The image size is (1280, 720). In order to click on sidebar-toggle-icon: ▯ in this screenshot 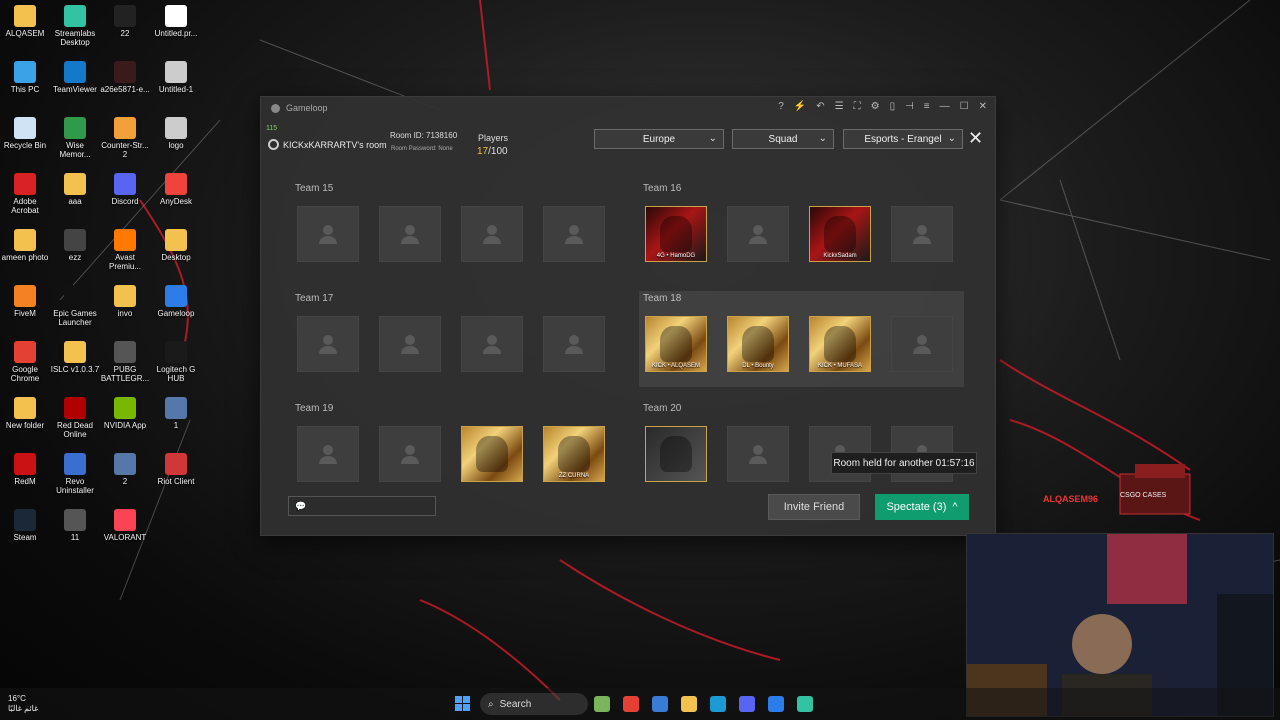, I will do `click(893, 106)`.